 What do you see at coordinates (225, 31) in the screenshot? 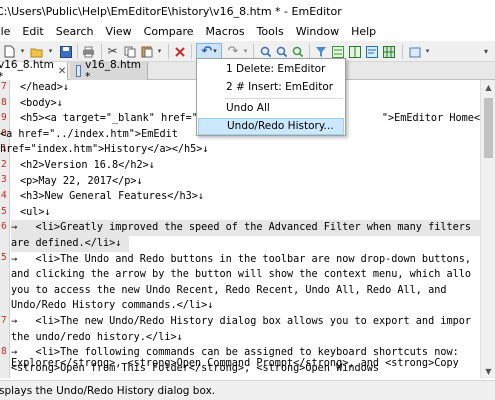
I see `menu-macros: Macros` at bounding box center [225, 31].